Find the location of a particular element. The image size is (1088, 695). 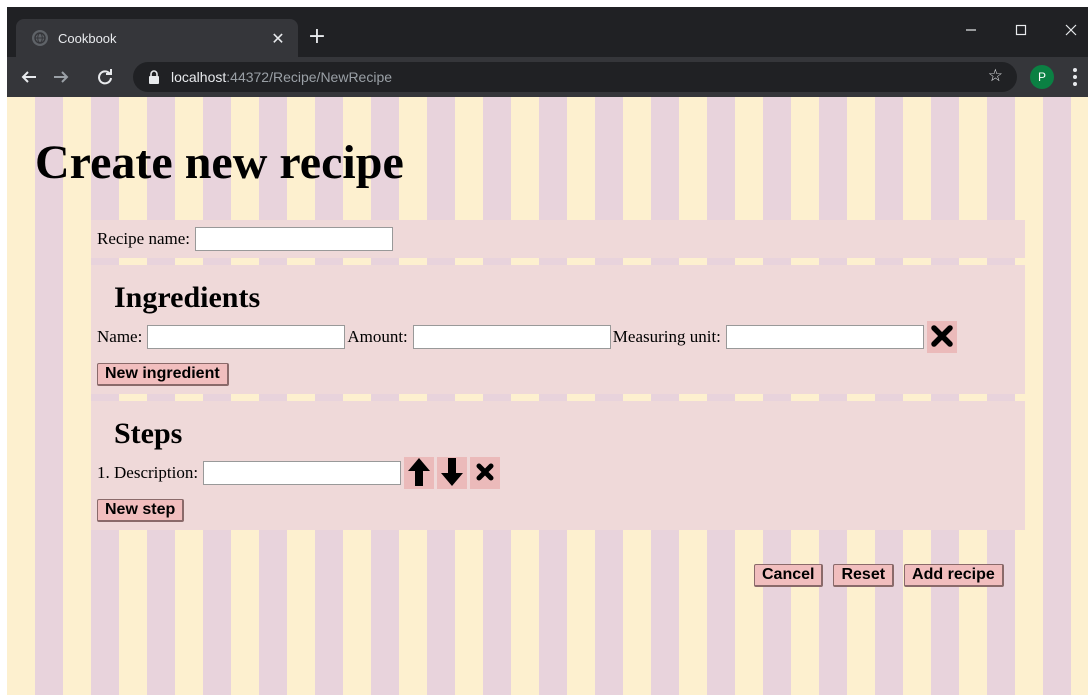

minimize-icon is located at coordinates (971, 30).